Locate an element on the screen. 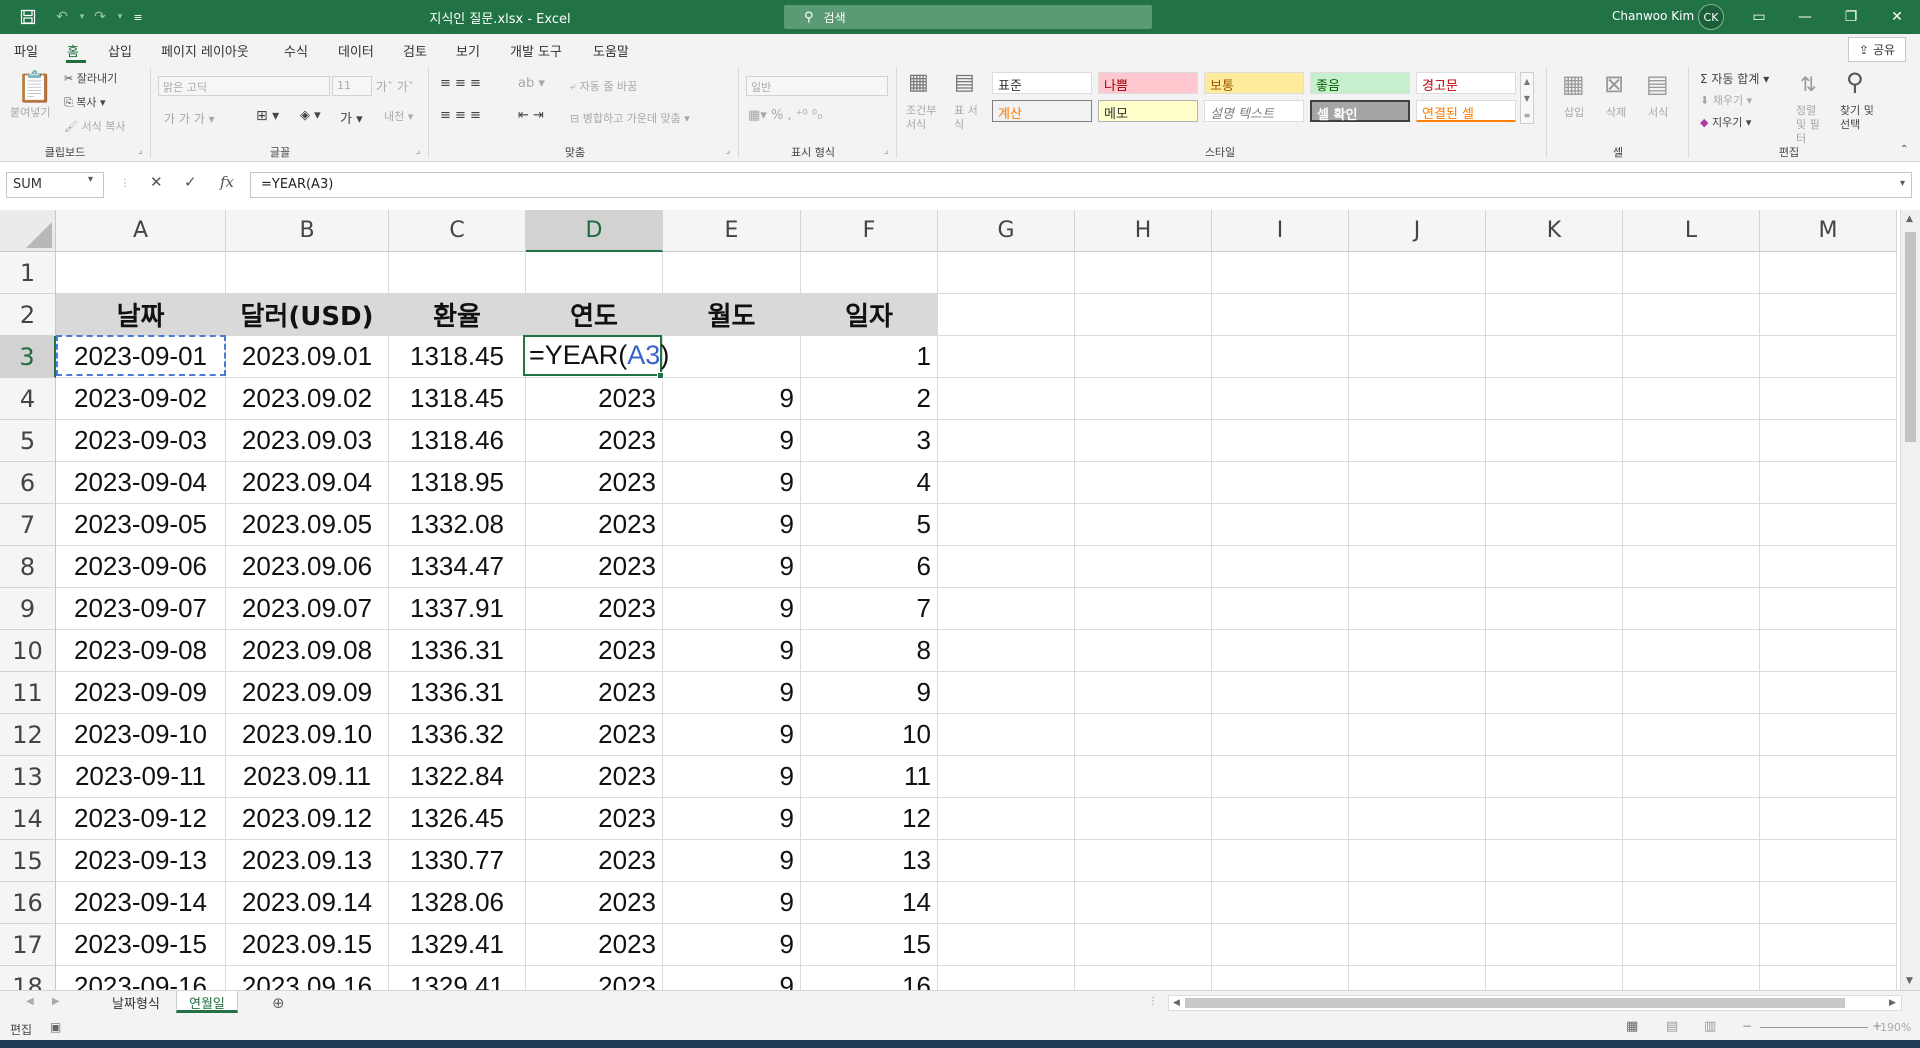 The image size is (1920, 1048). row-header-5: 5 is located at coordinates (28, 441).